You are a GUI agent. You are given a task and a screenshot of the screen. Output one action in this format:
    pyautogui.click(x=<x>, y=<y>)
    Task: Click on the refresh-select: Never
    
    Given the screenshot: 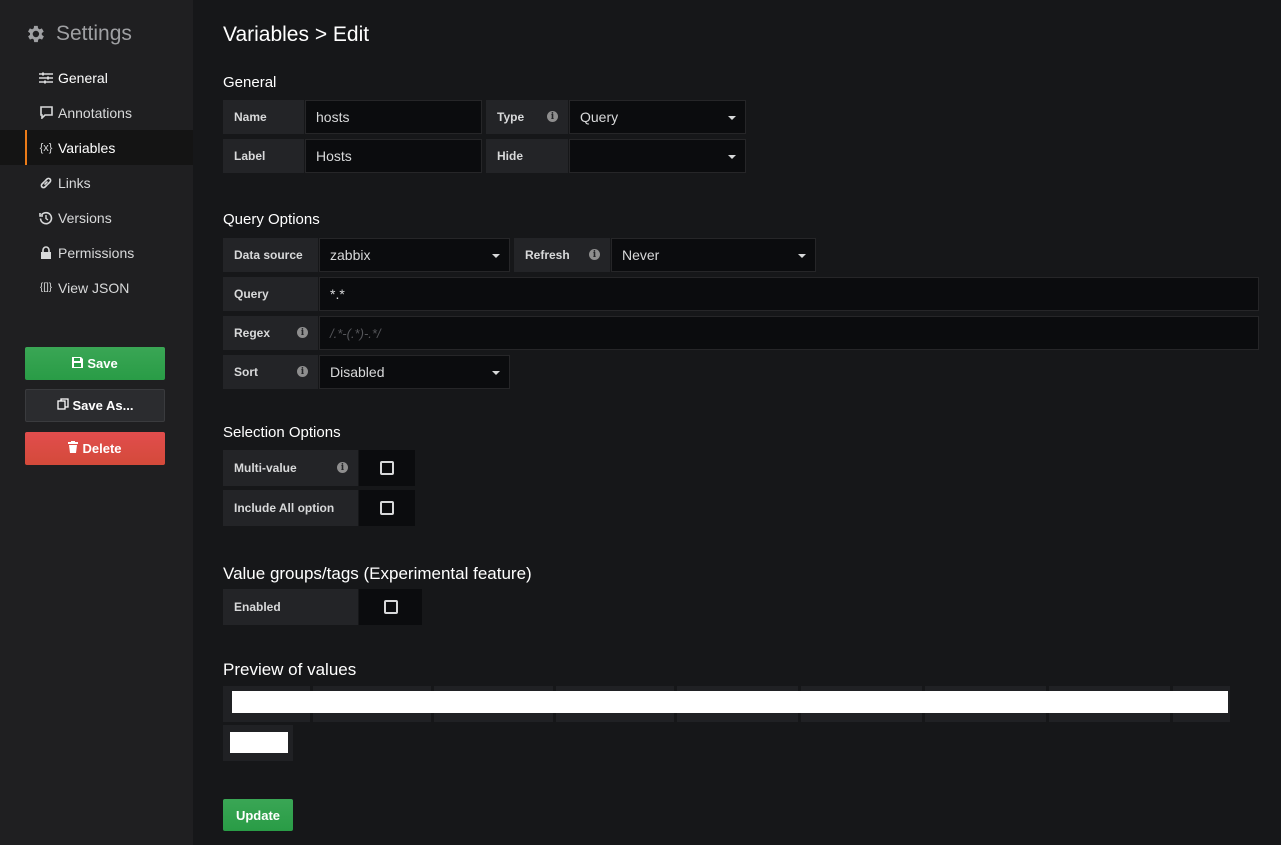 What is the action you would take?
    pyautogui.click(x=713, y=255)
    